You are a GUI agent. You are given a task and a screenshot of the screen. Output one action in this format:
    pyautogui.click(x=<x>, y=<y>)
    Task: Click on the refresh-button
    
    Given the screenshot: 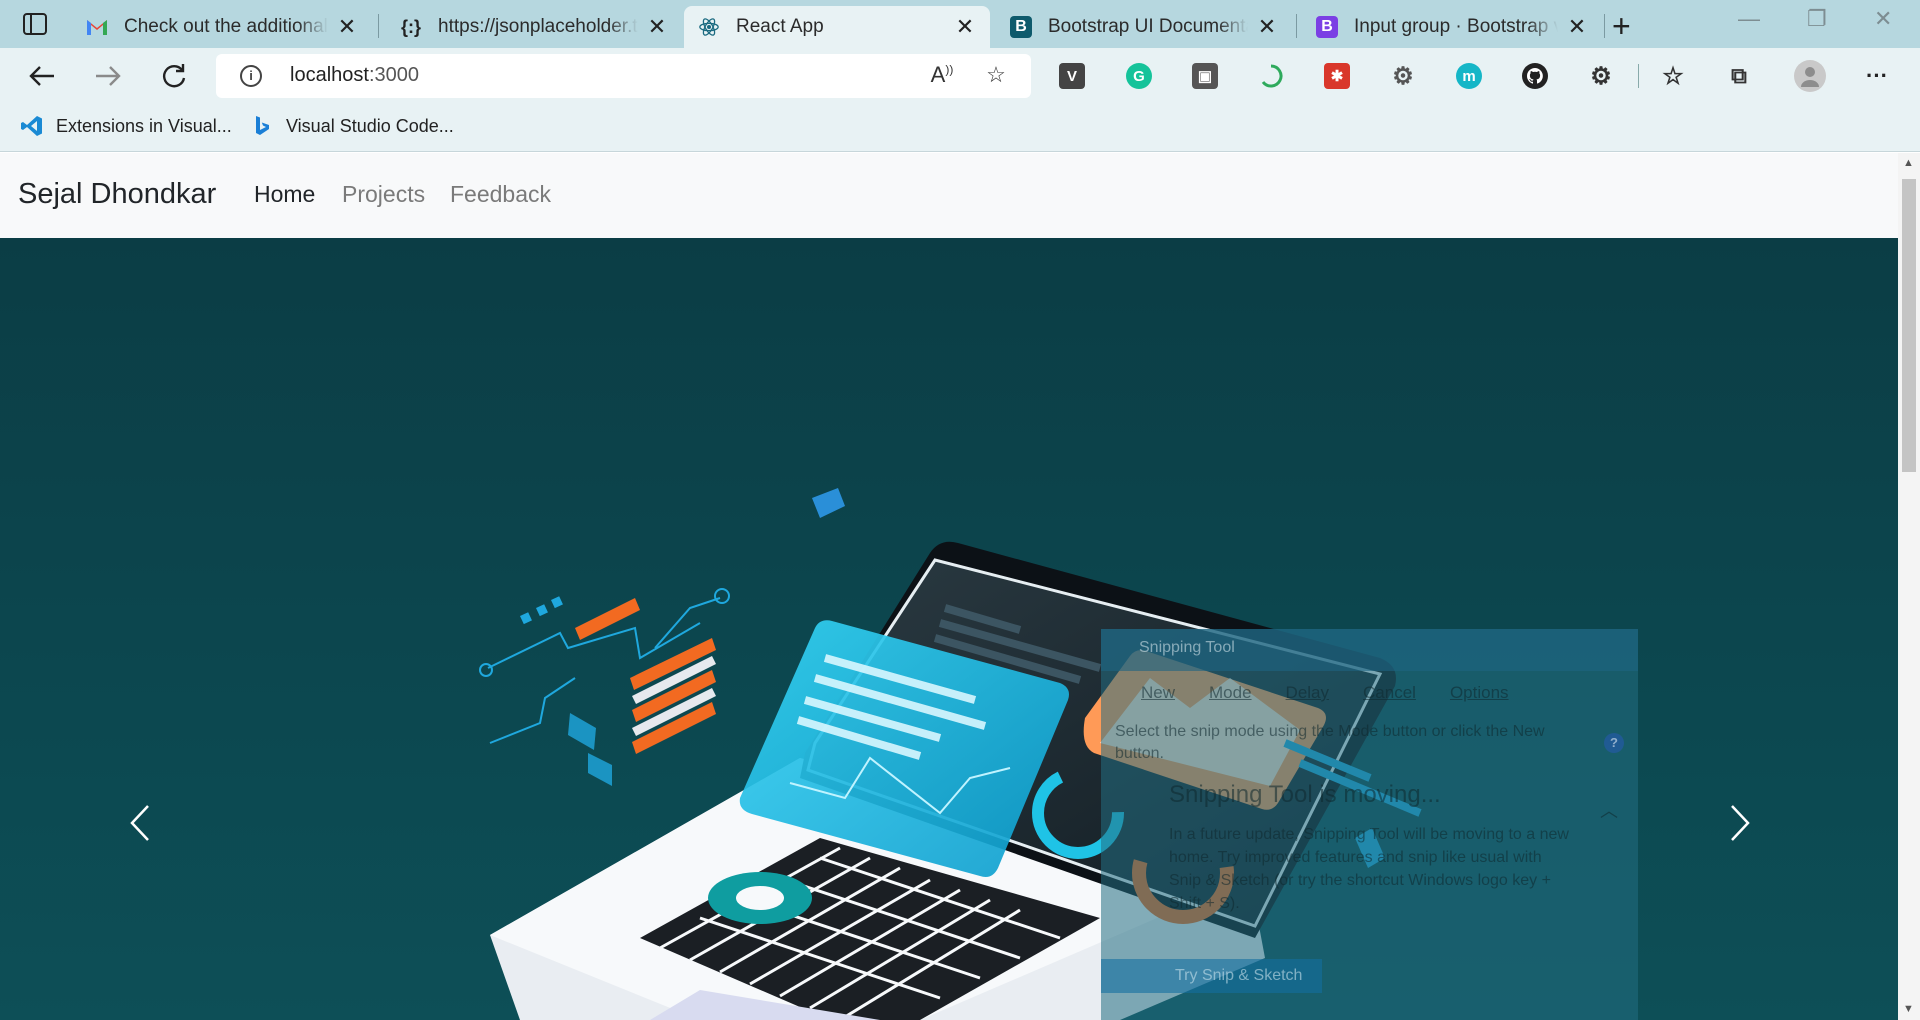 What is the action you would take?
    pyautogui.click(x=174, y=76)
    